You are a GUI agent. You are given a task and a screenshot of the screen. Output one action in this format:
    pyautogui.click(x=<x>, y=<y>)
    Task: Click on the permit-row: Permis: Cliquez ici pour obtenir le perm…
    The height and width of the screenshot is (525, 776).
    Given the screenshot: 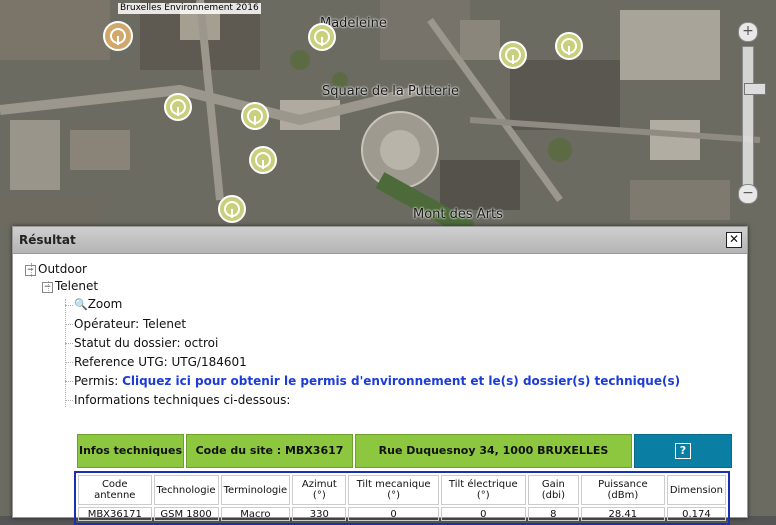 What is the action you would take?
    pyautogui.click(x=377, y=381)
    